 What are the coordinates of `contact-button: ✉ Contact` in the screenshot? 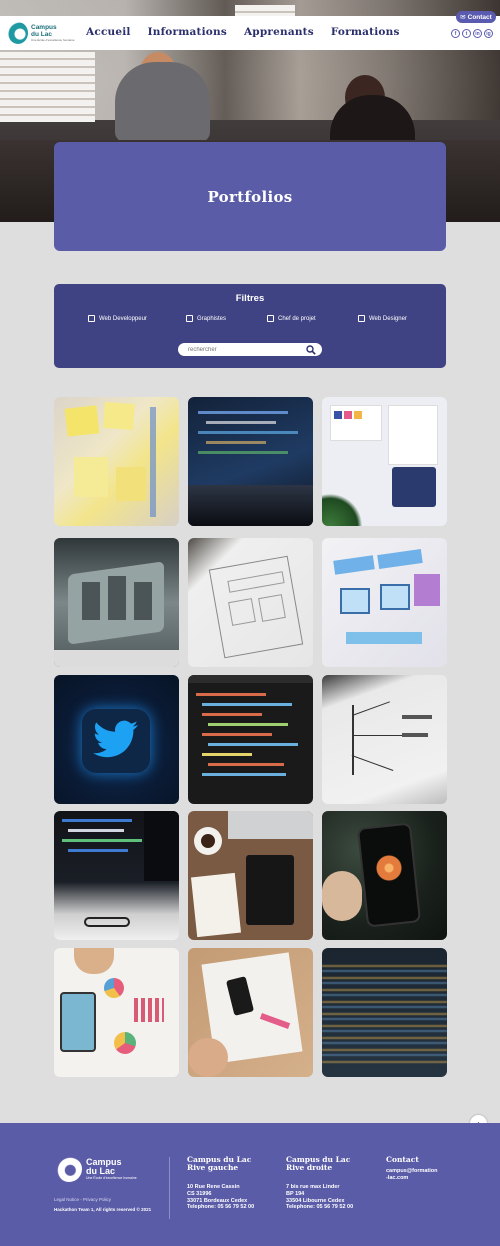 It's located at (476, 17).